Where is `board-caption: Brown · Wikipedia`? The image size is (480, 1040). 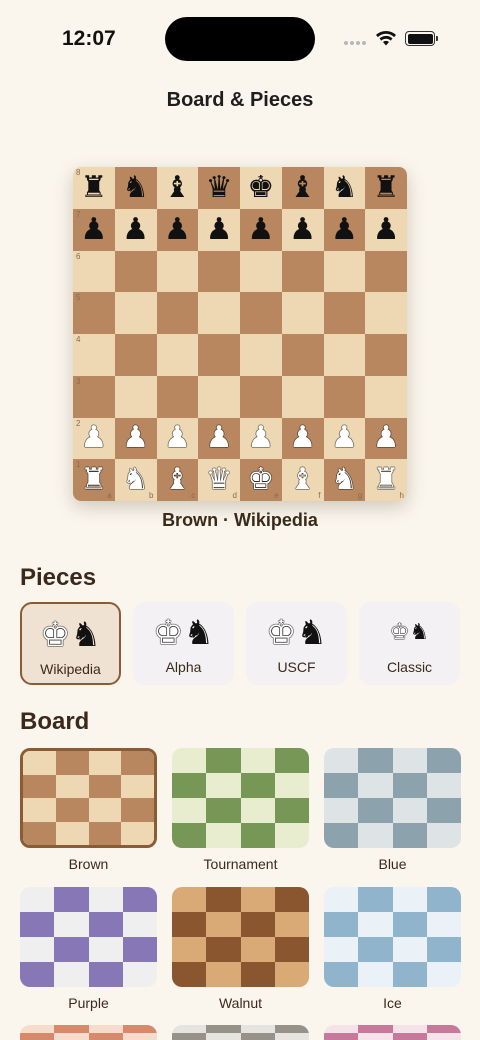 board-caption: Brown · Wikipedia is located at coordinates (240, 520).